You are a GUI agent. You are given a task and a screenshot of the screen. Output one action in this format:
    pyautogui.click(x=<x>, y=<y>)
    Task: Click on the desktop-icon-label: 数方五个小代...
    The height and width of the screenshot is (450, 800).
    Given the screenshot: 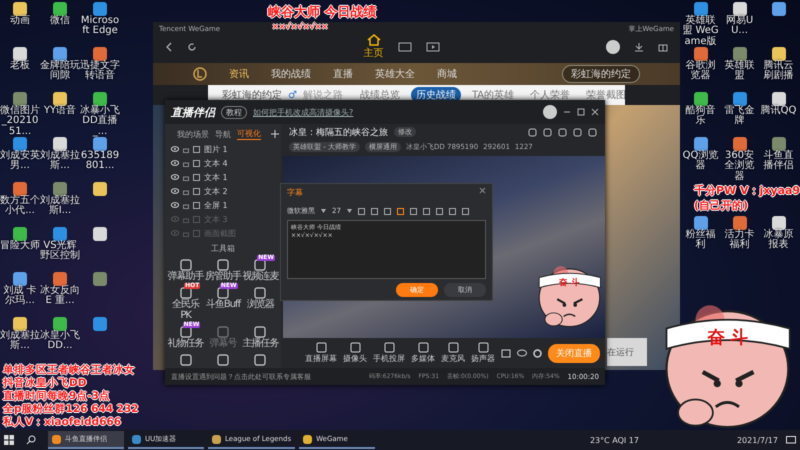 What is the action you would take?
    pyautogui.click(x=20, y=206)
    